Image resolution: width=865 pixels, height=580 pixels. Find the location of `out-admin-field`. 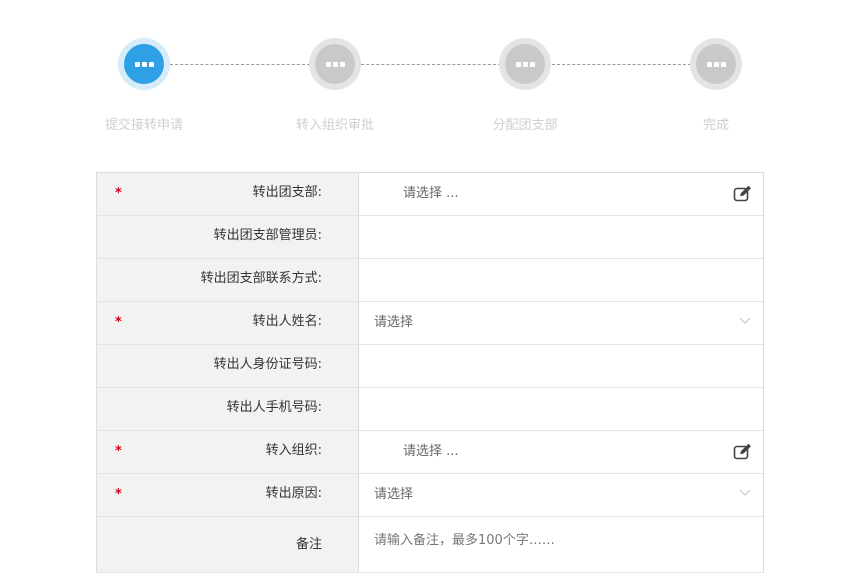

out-admin-field is located at coordinates (561, 237).